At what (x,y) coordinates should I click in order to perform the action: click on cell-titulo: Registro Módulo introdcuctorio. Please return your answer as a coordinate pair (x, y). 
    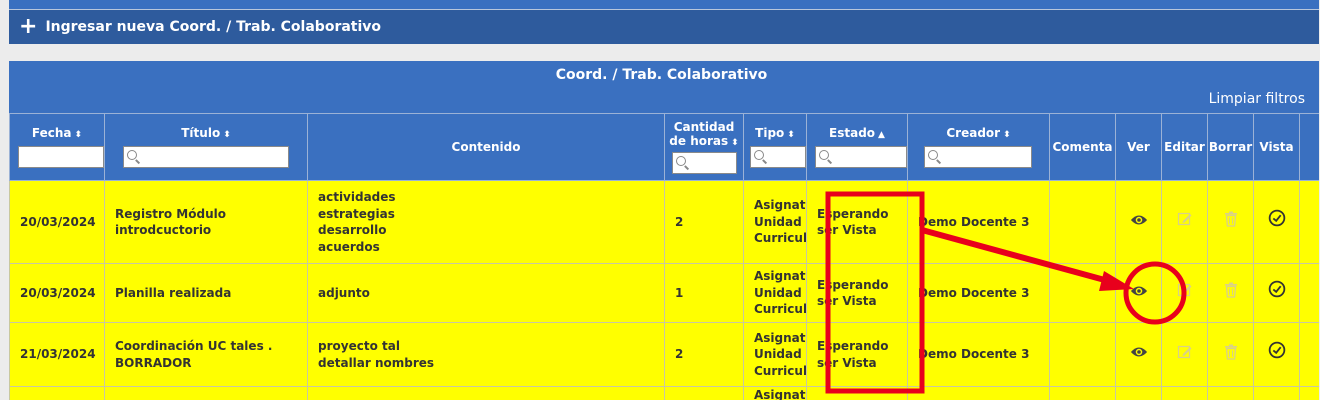
    Looking at the image, I should click on (206, 222).